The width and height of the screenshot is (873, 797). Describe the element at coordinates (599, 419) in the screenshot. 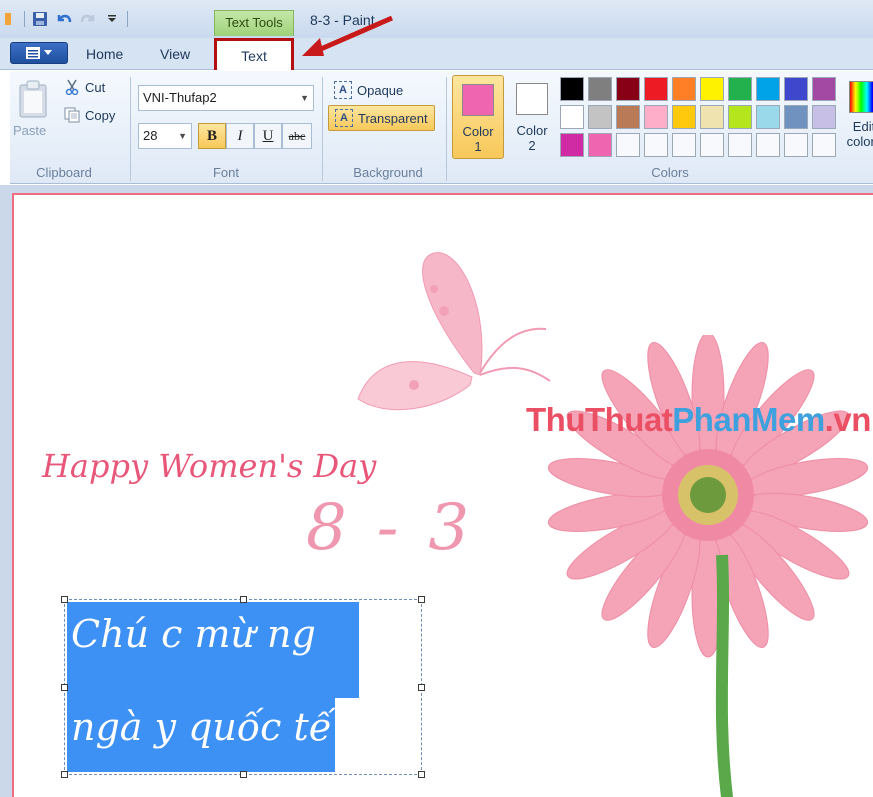

I see `watermark-part-1: ThuThuat` at that location.